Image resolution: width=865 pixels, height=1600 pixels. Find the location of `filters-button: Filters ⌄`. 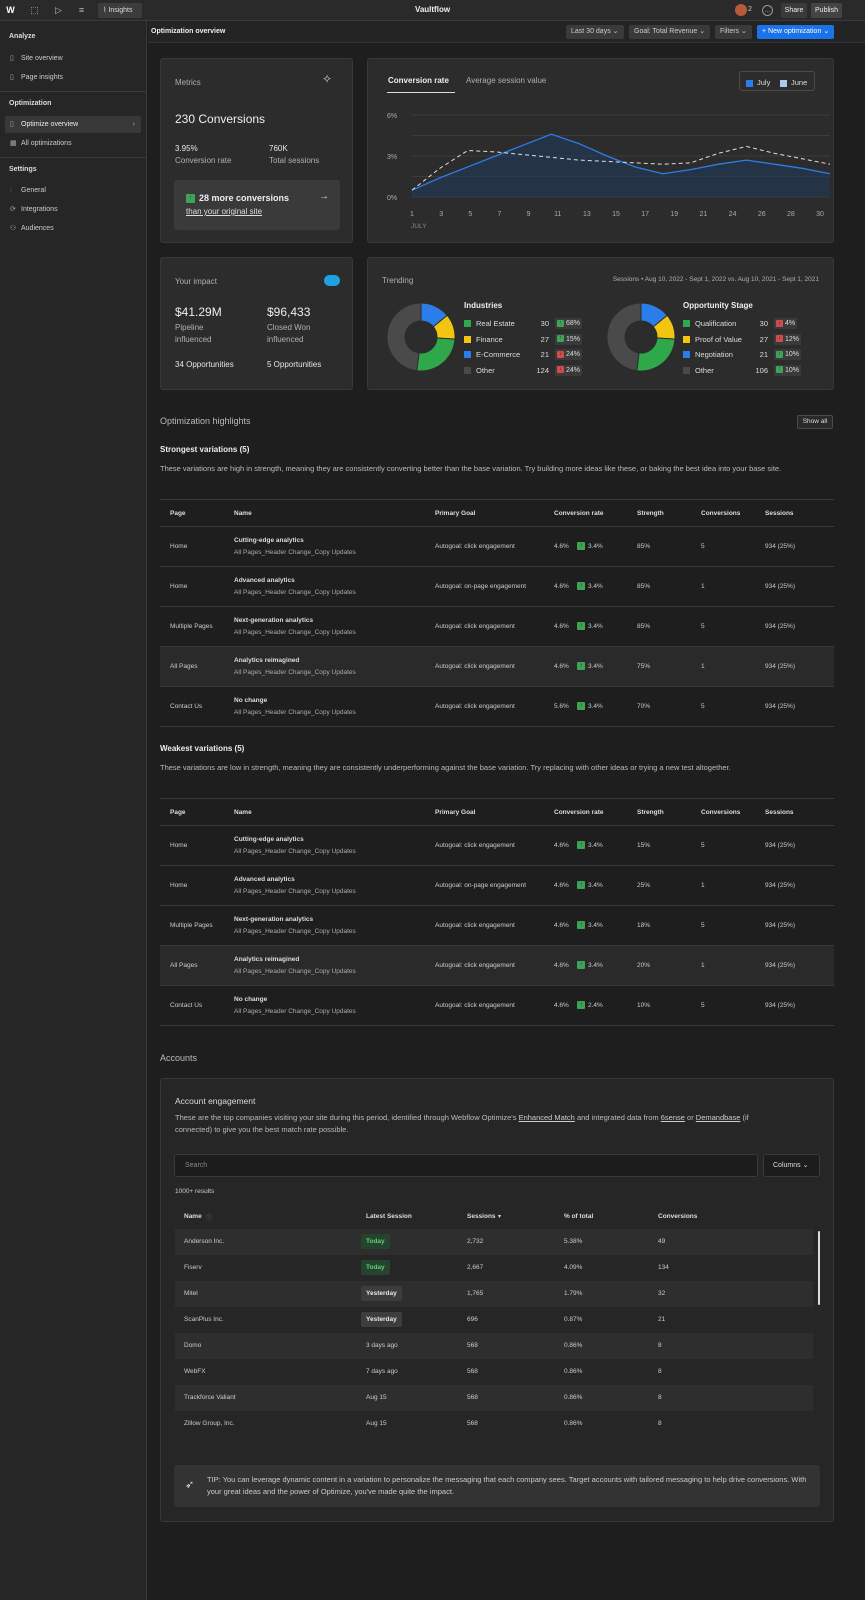

filters-button: Filters ⌄ is located at coordinates (733, 32).